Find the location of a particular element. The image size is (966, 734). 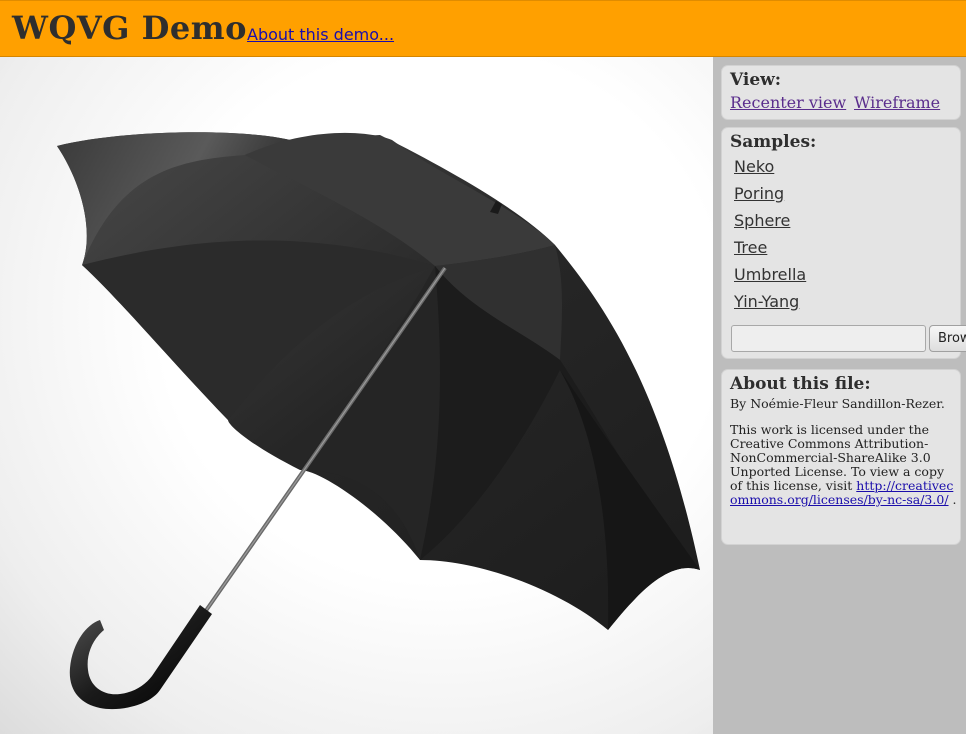

sample-link-neko: Neko is located at coordinates (754, 166).